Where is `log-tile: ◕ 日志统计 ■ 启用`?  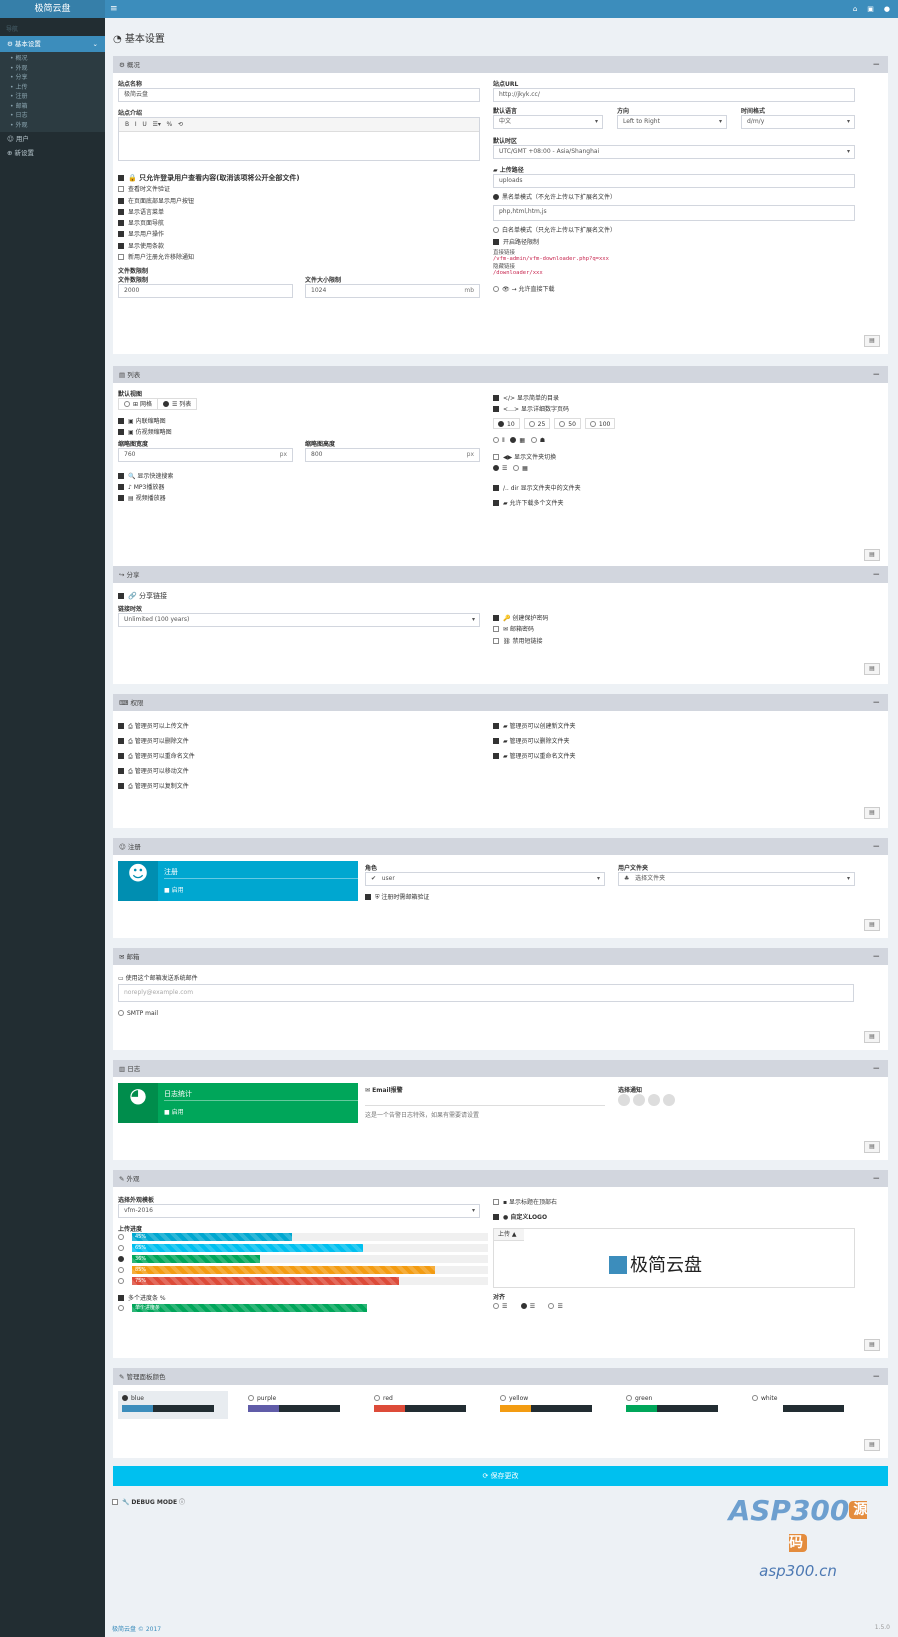
log-tile: ◕ 日志统计 ■ 启用 is located at coordinates (238, 1103).